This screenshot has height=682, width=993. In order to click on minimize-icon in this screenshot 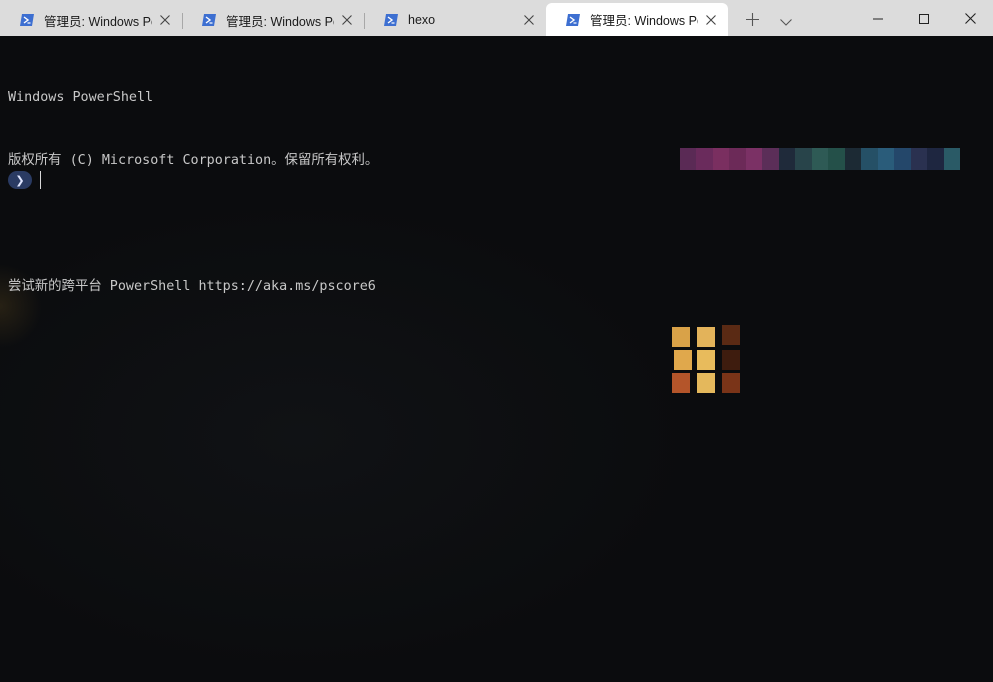, I will do `click(878, 18)`.